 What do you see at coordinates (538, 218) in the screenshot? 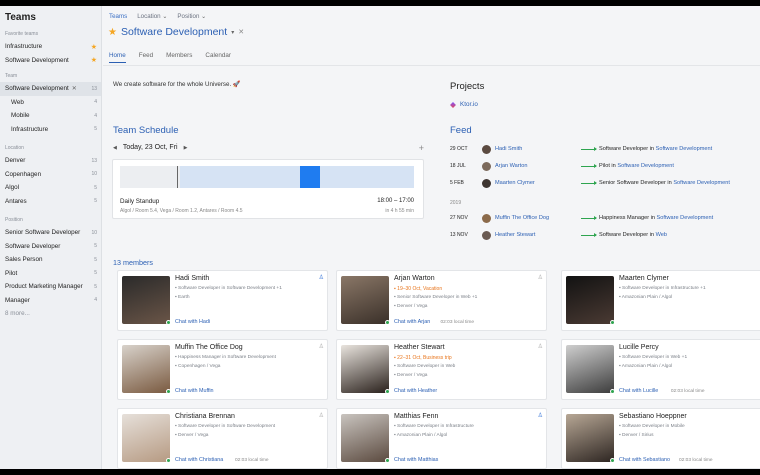
I see `feed-person-link: Muffin The Office Dog` at bounding box center [538, 218].